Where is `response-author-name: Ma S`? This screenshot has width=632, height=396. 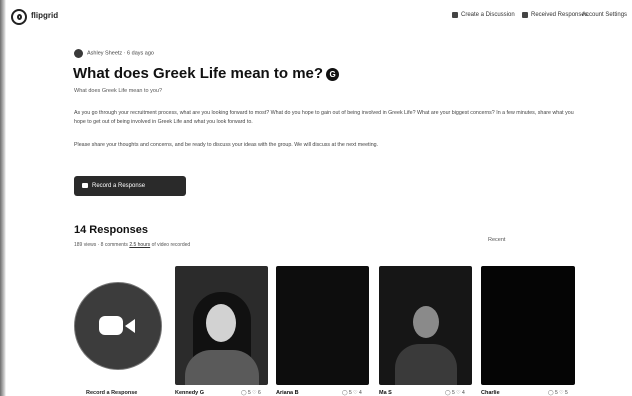 response-author-name: Ma S is located at coordinates (385, 393).